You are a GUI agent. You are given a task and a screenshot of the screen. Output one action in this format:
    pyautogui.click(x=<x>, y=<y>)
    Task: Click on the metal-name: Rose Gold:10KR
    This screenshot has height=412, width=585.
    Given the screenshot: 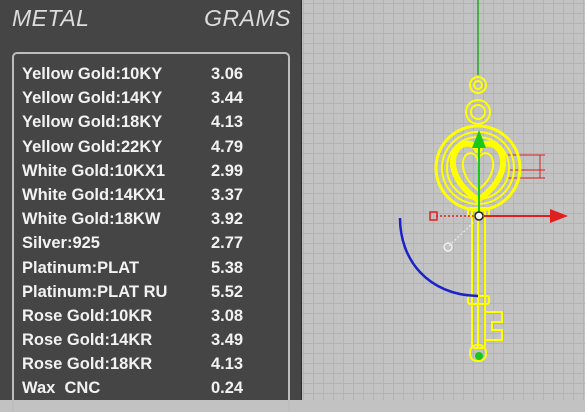 What is the action you would take?
    pyautogui.click(x=87, y=315)
    